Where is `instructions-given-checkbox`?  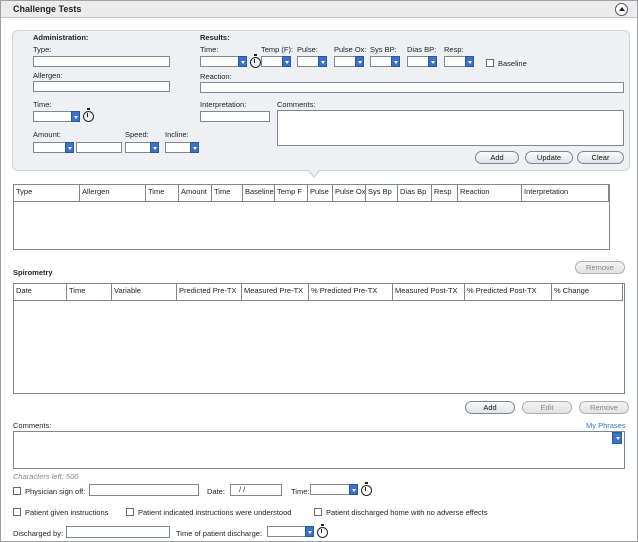 instructions-given-checkbox is located at coordinates (17, 512).